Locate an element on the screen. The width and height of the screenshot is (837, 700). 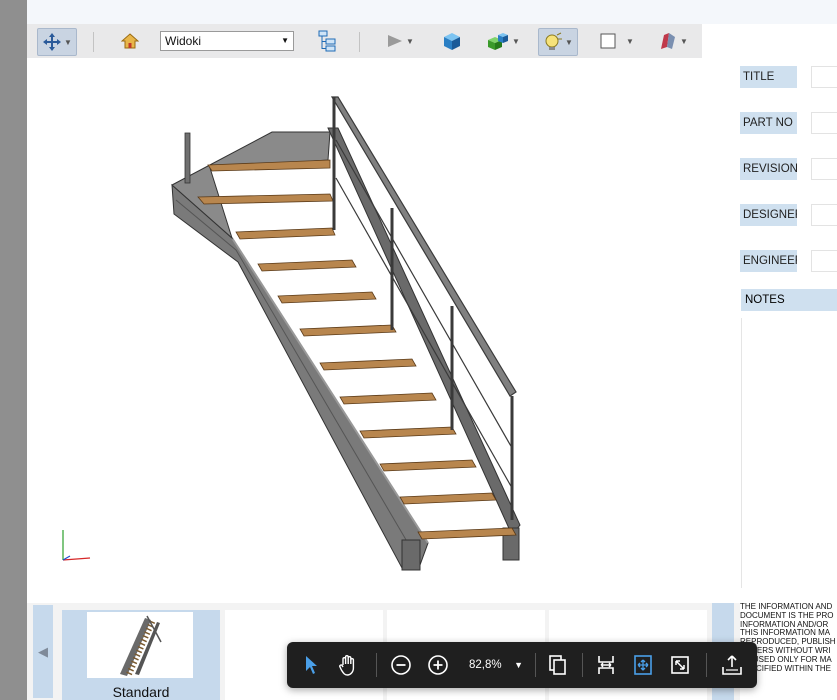
left-gutter is located at coordinates (13, 350).